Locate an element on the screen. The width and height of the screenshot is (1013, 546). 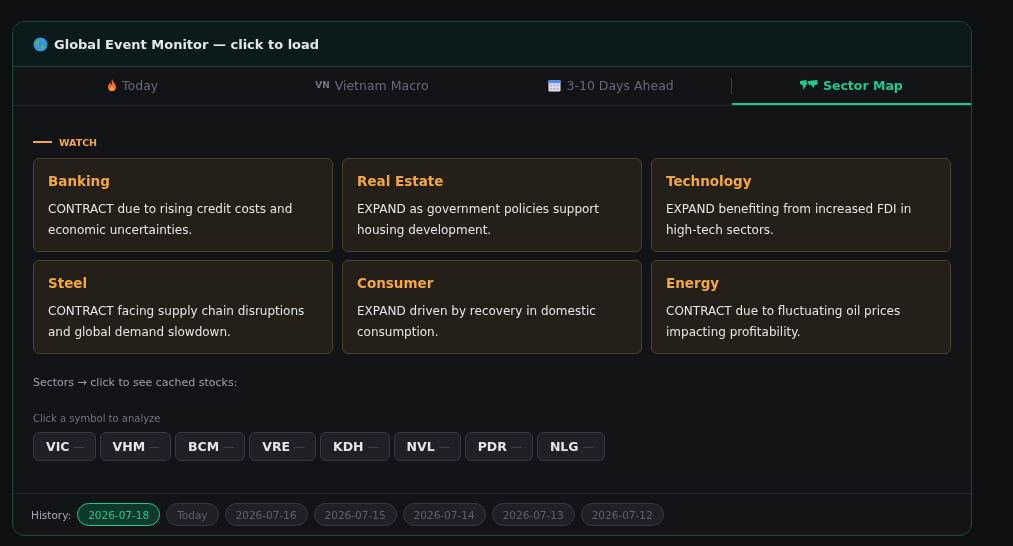
section-label: WATCH is located at coordinates (78, 142).